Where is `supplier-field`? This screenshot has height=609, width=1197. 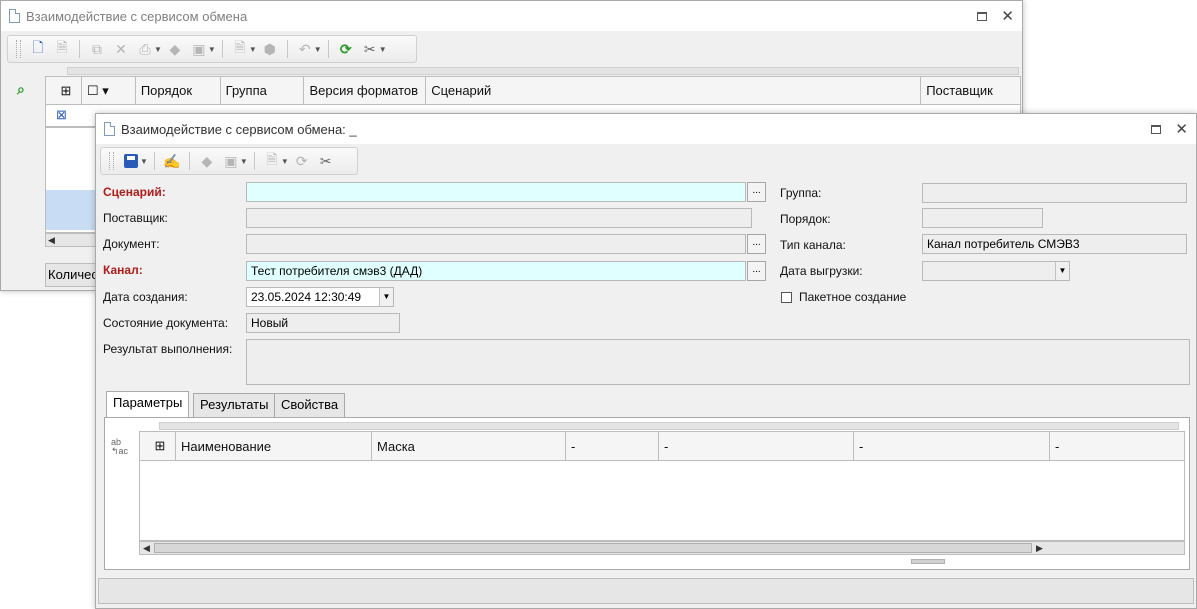
supplier-field is located at coordinates (499, 218).